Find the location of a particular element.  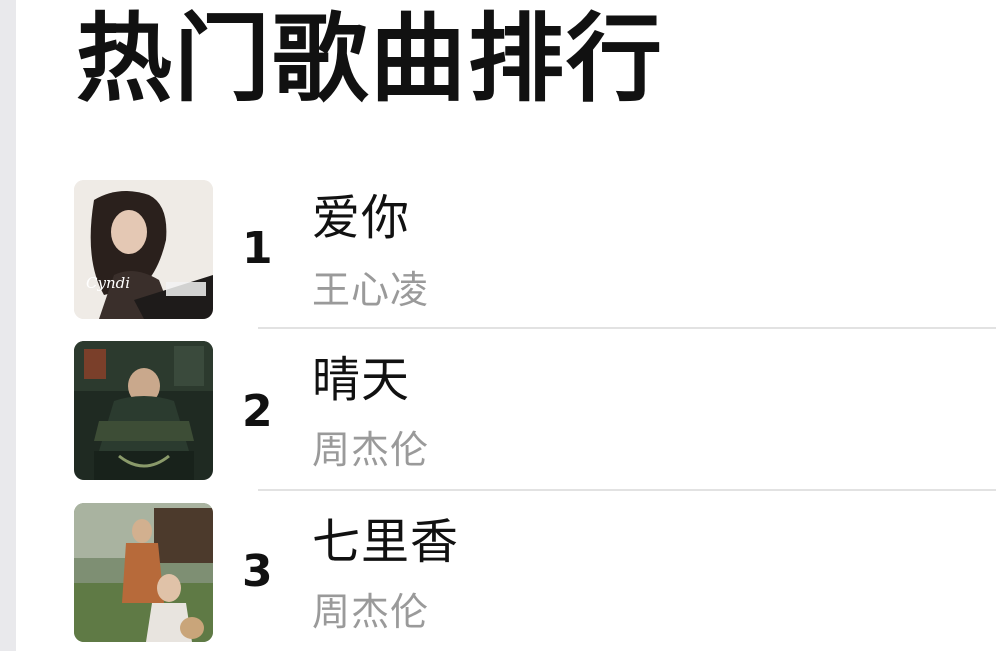

song-title: 爱你 is located at coordinates (361, 218).